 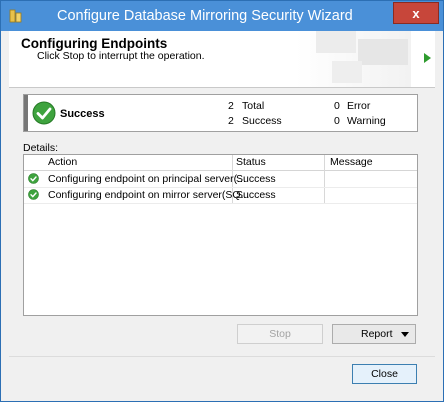 What do you see at coordinates (366, 121) in the screenshot?
I see `warning-label: Warning` at bounding box center [366, 121].